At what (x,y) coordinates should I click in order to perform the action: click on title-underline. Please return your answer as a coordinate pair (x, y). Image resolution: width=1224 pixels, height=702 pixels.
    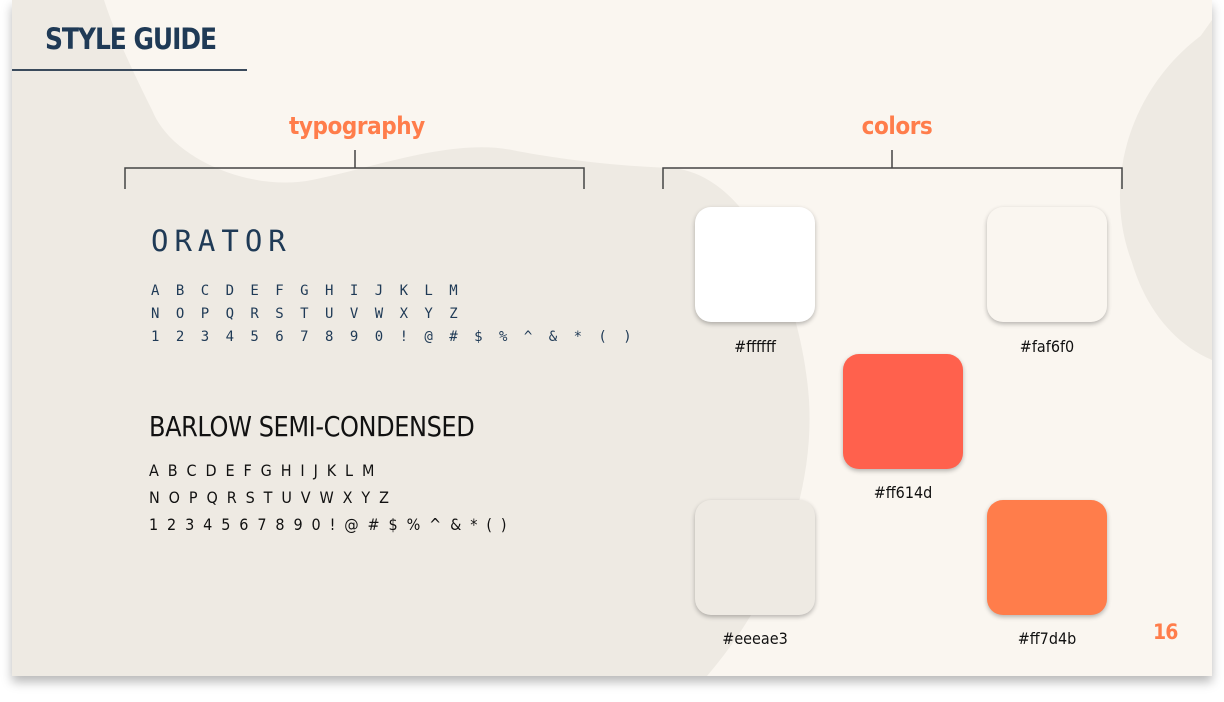
    Looking at the image, I should click on (129, 70).